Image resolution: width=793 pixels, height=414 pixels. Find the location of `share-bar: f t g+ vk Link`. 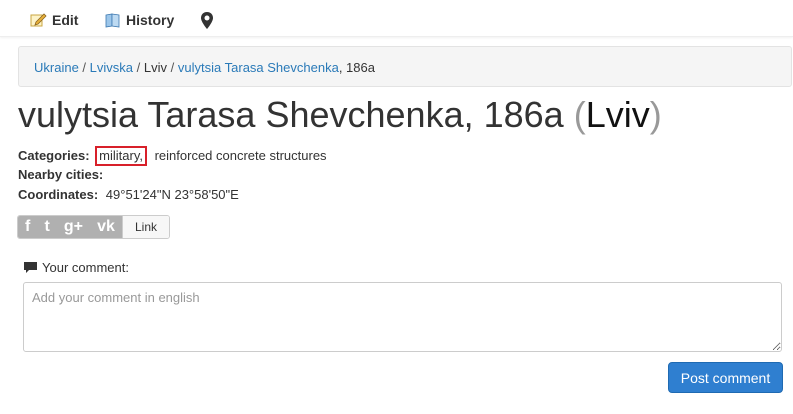

share-bar: f t g+ vk Link is located at coordinates (93, 227).